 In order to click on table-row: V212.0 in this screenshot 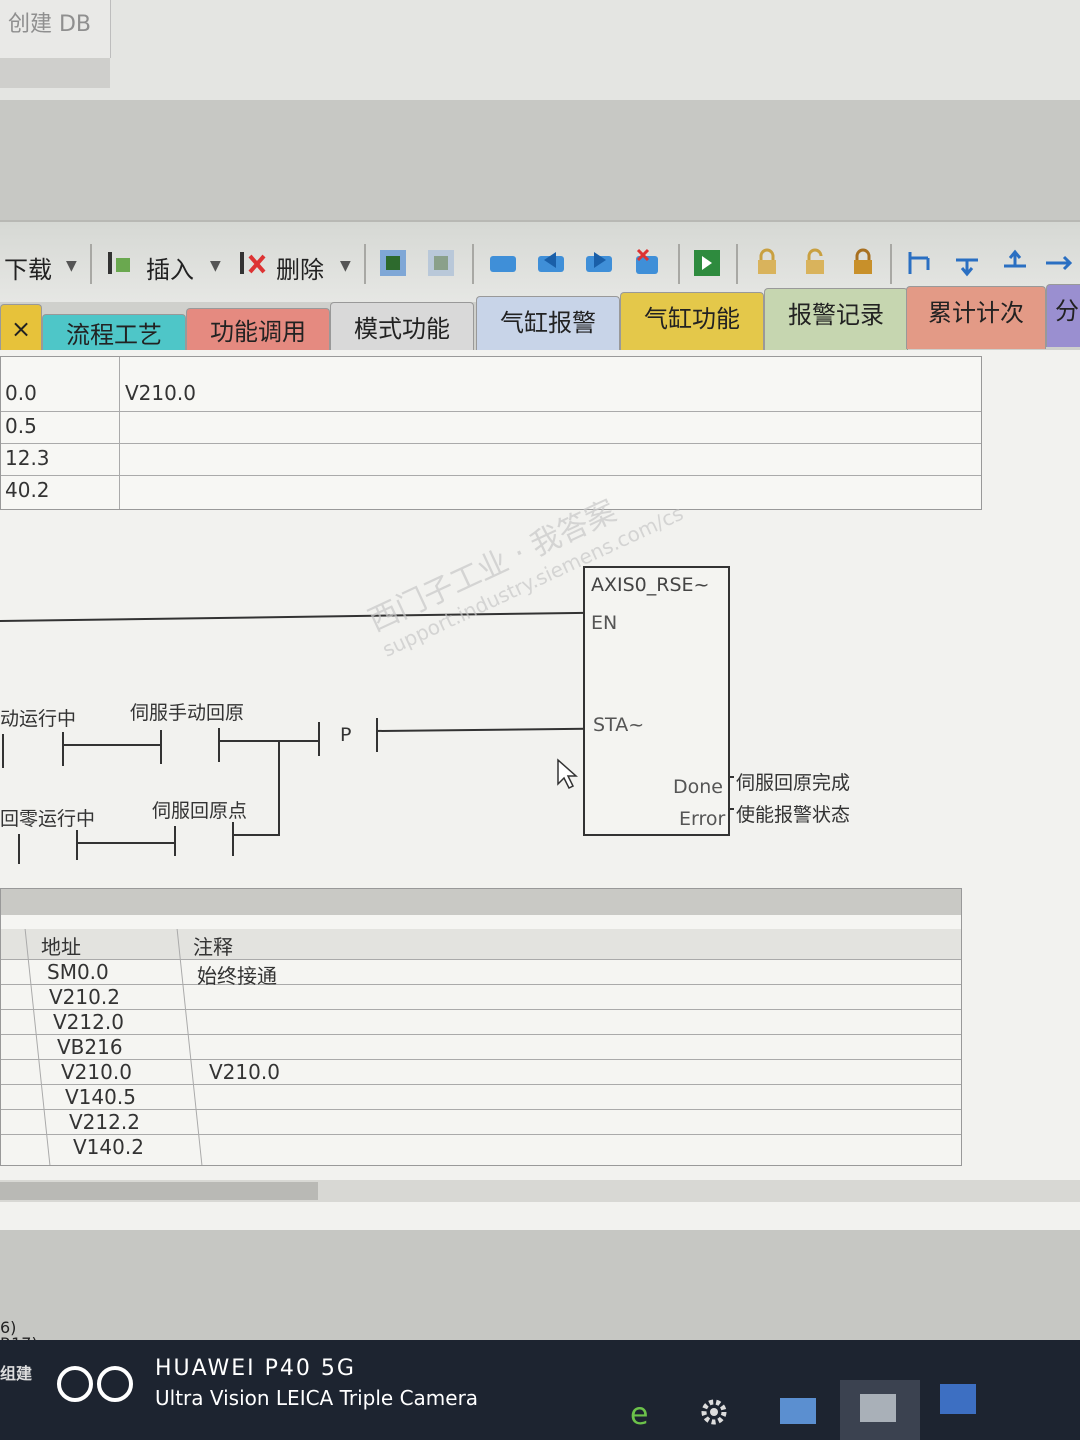, I will do `click(481, 1022)`.